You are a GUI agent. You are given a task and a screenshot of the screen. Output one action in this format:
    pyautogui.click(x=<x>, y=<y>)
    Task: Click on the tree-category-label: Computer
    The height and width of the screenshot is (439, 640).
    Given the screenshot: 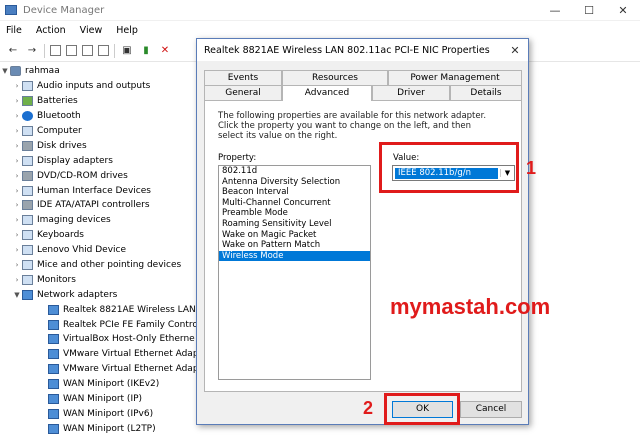 What is the action you would take?
    pyautogui.click(x=59, y=131)
    